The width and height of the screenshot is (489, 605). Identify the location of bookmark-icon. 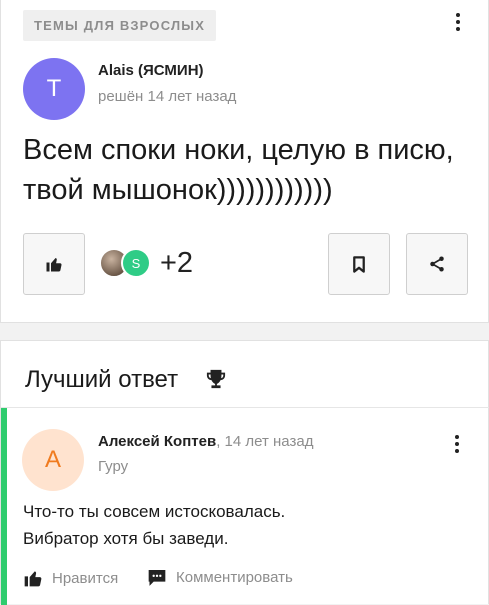
(359, 264).